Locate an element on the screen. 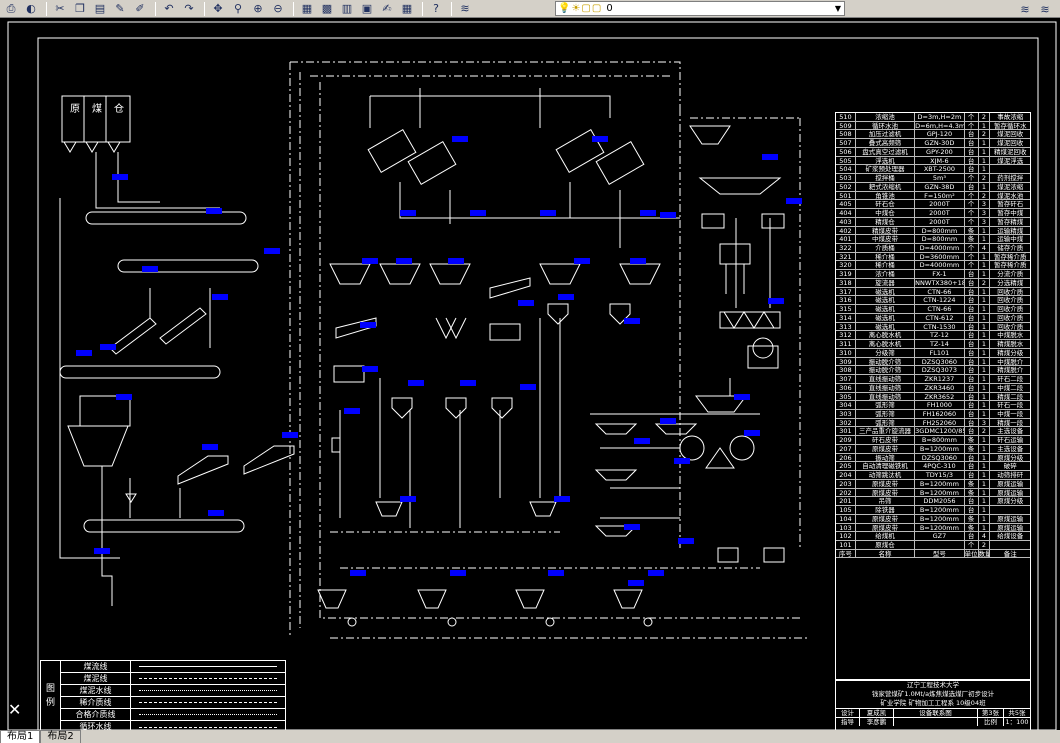 The width and height of the screenshot is (1060, 743). zoom-previous-icon: ⊖ is located at coordinates (278, 9).